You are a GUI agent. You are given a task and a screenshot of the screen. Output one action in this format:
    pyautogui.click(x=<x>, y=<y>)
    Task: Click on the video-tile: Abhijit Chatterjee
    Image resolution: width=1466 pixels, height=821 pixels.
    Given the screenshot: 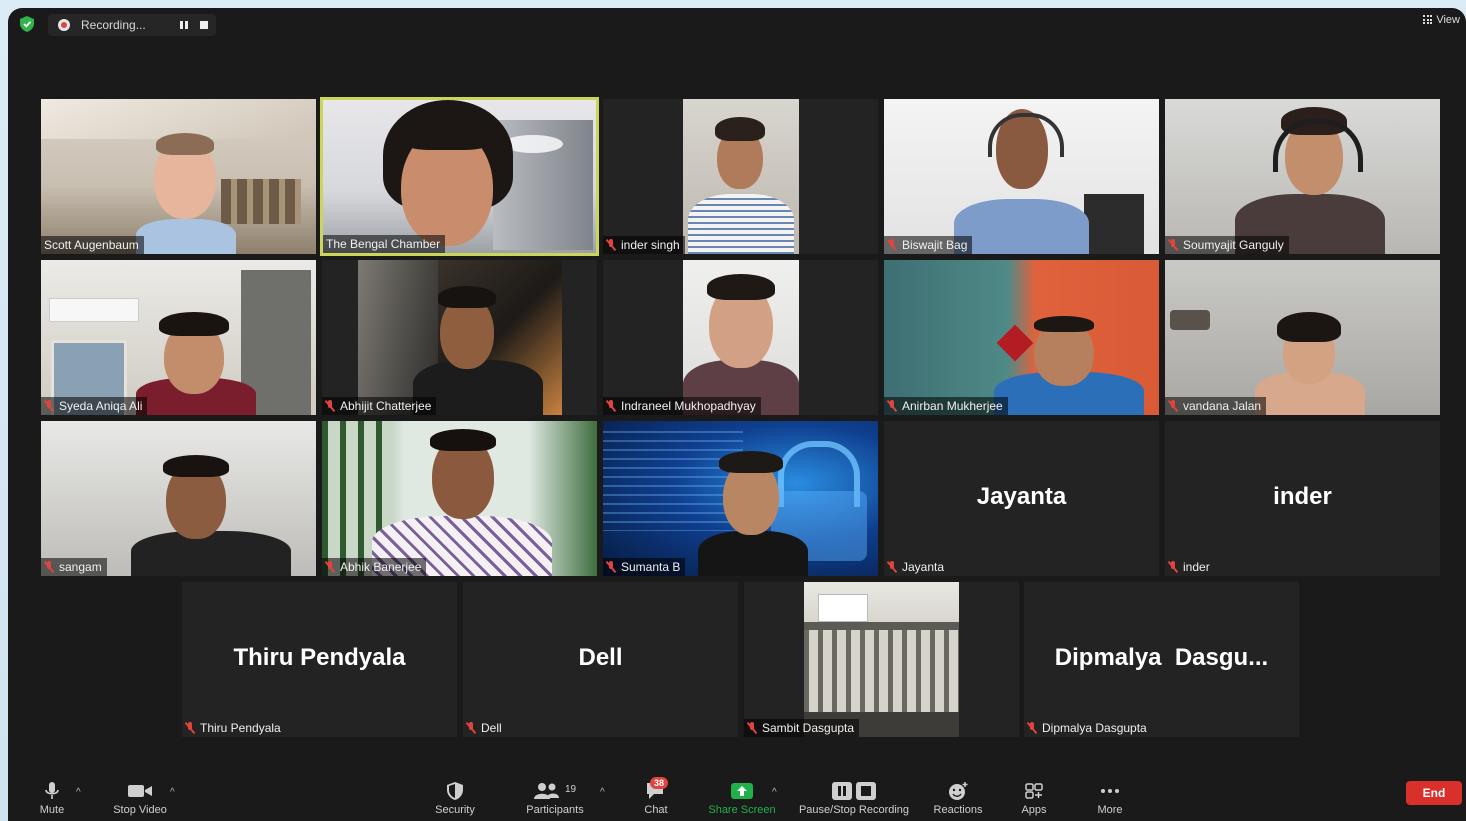 What is the action you would take?
    pyautogui.click(x=459, y=337)
    